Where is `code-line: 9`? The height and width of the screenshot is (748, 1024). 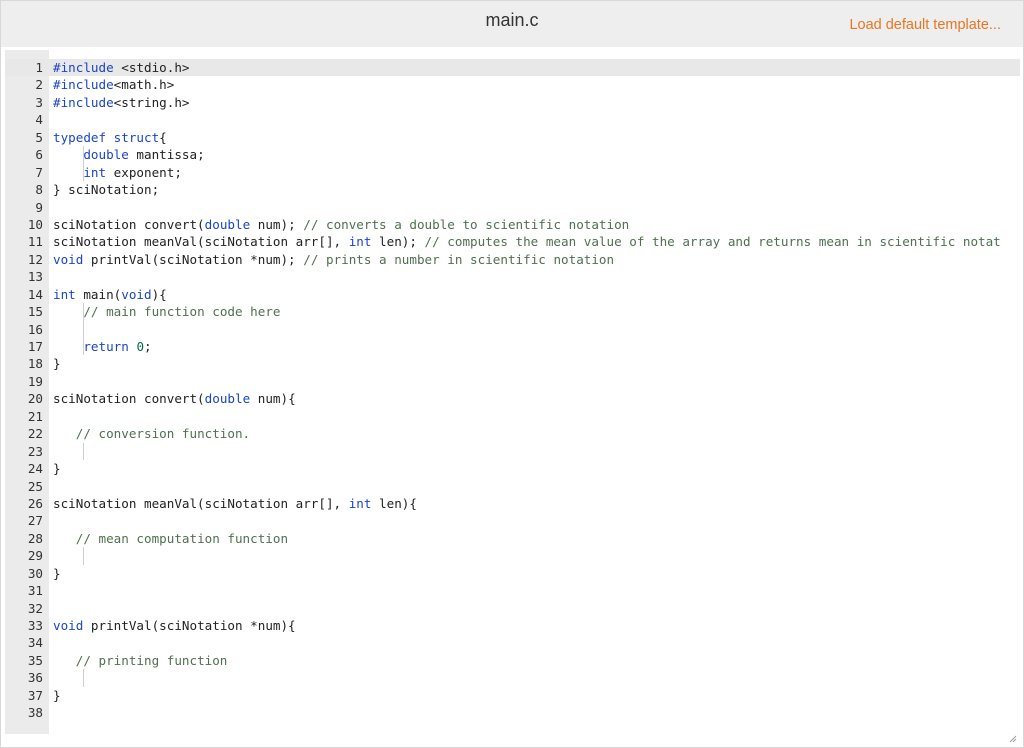 code-line: 9 is located at coordinates (512, 207).